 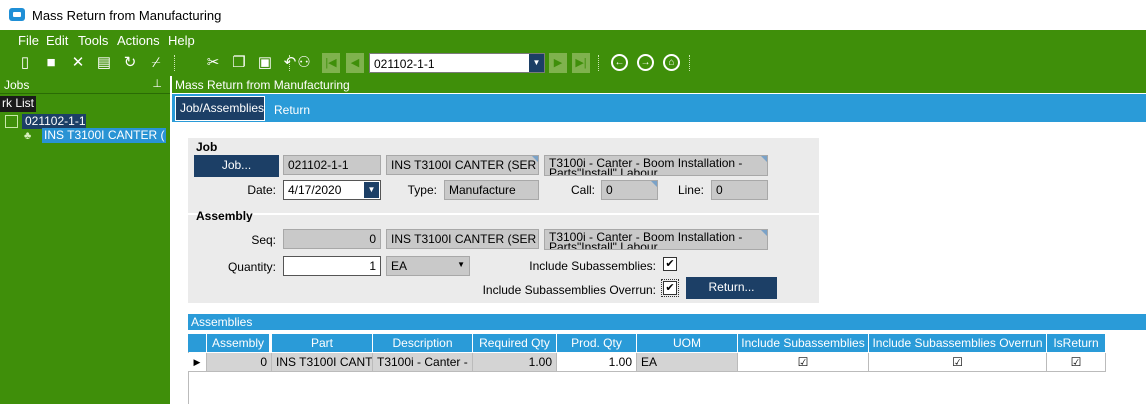 What do you see at coordinates (592, 266) in the screenshot?
I see `include-subassemblies-label: Include Subassemblies:` at bounding box center [592, 266].